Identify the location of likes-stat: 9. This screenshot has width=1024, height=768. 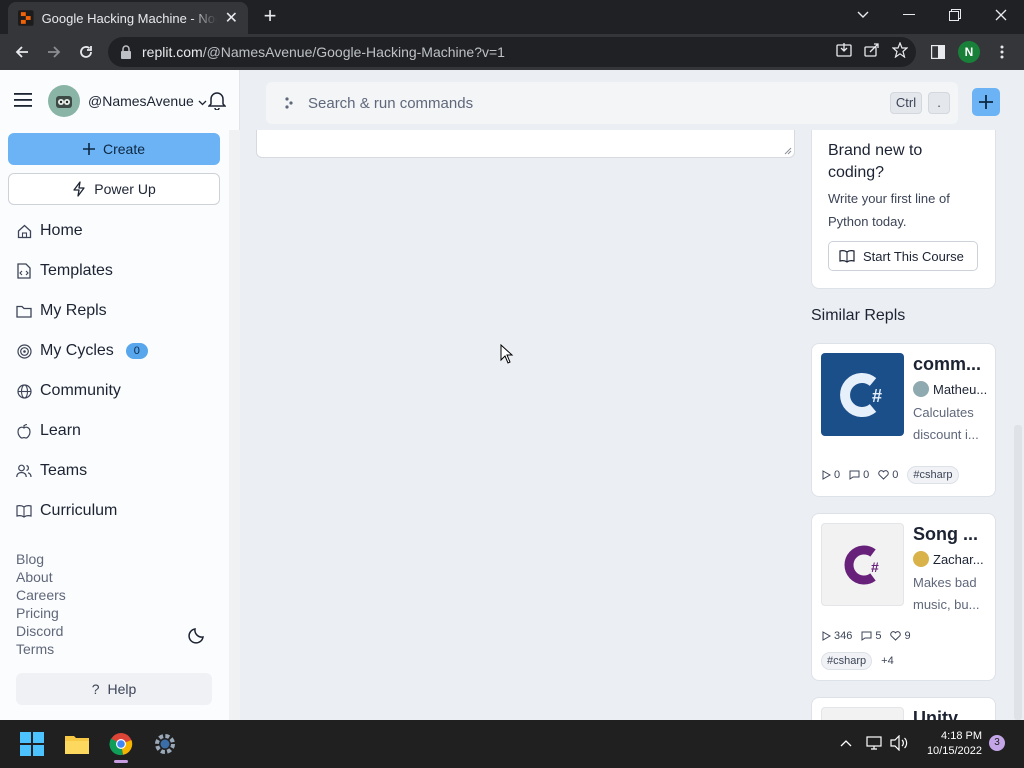
(900, 636).